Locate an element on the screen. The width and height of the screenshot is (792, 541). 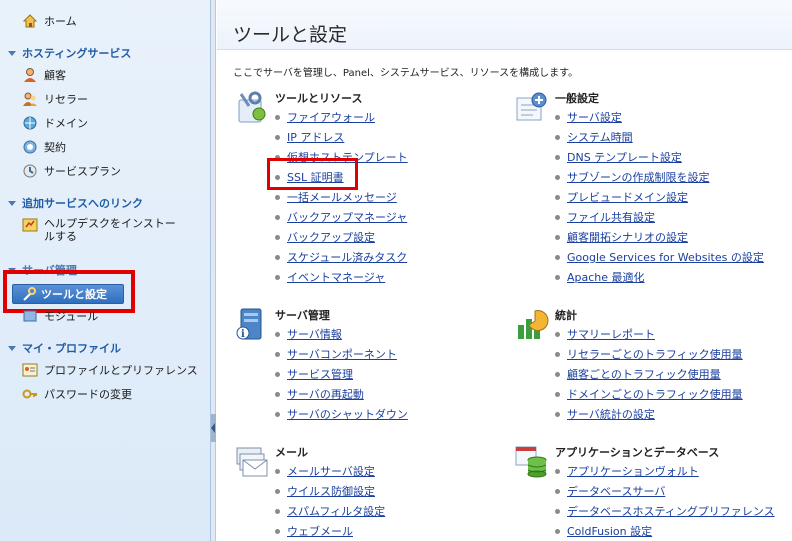
sidebar-item-resellers: リセラー is located at coordinates (55, 99).